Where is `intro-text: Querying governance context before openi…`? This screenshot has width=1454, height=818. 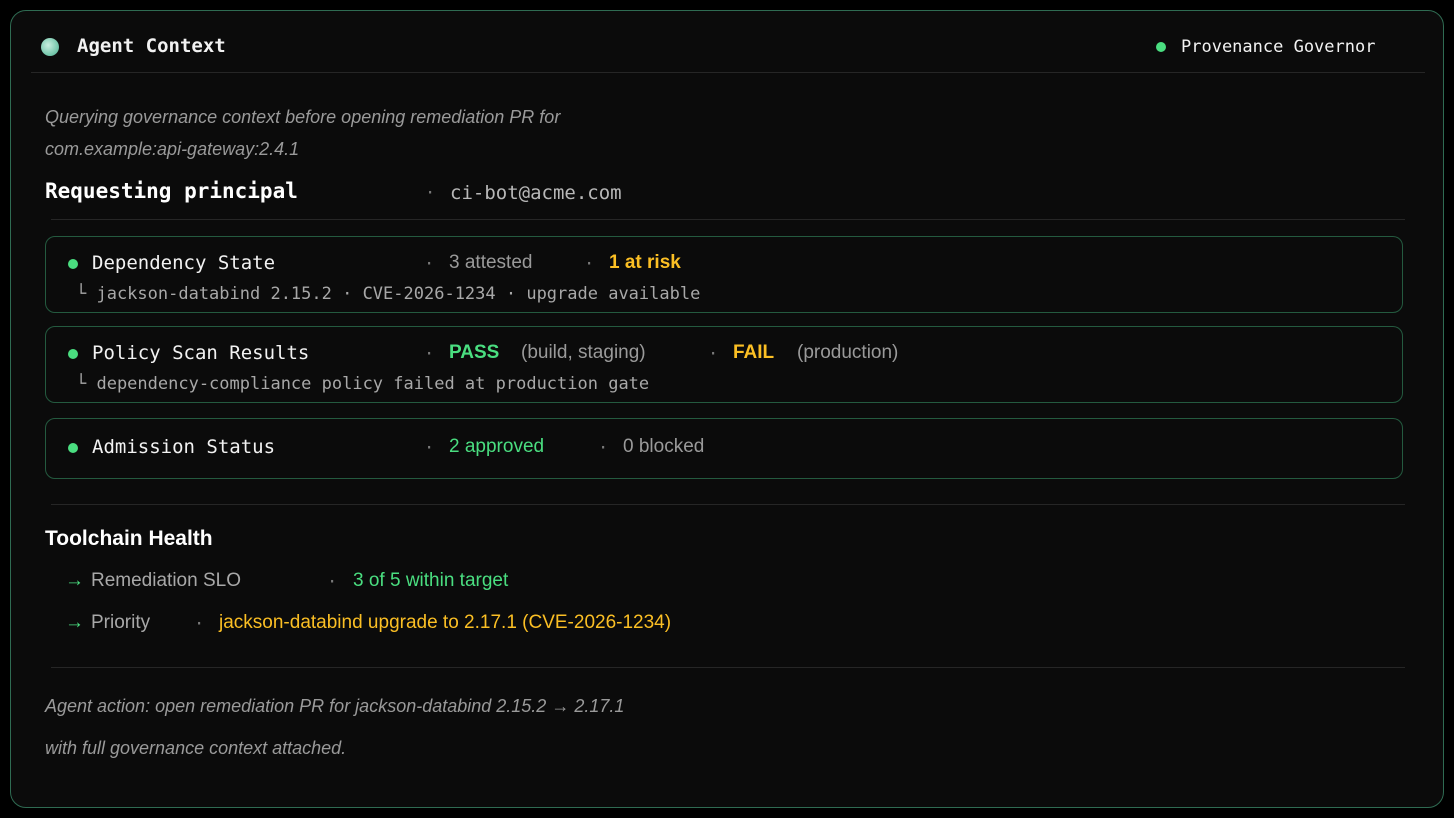 intro-text: Querying governance context before openi… is located at coordinates (302, 133).